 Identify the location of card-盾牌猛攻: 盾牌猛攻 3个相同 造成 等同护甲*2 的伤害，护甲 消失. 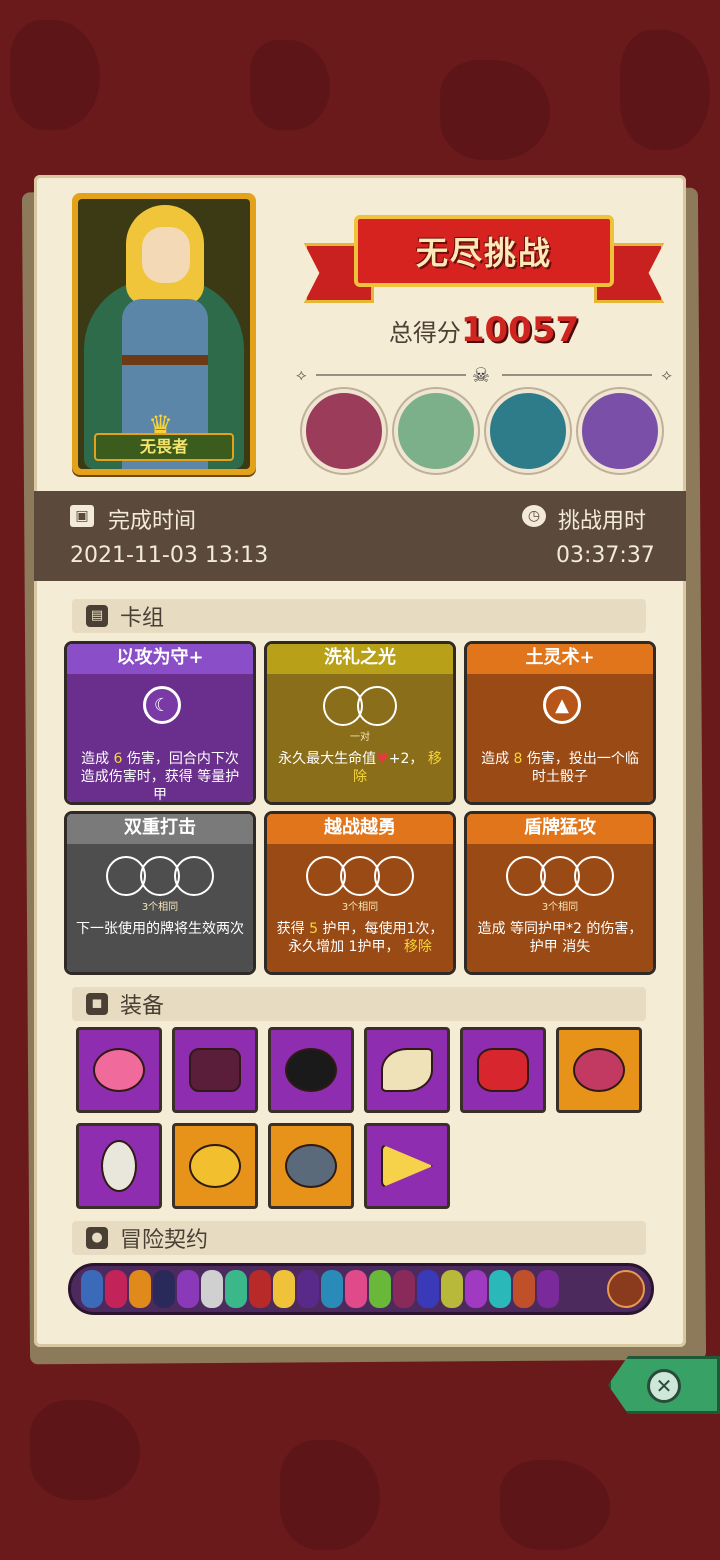
(560, 893).